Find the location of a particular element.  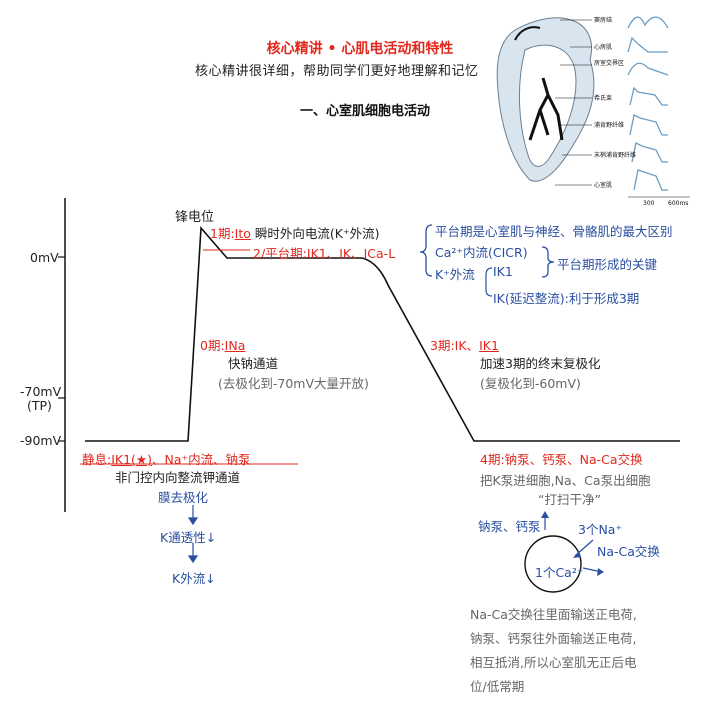

pump-arrowhead is located at coordinates (545, 514).